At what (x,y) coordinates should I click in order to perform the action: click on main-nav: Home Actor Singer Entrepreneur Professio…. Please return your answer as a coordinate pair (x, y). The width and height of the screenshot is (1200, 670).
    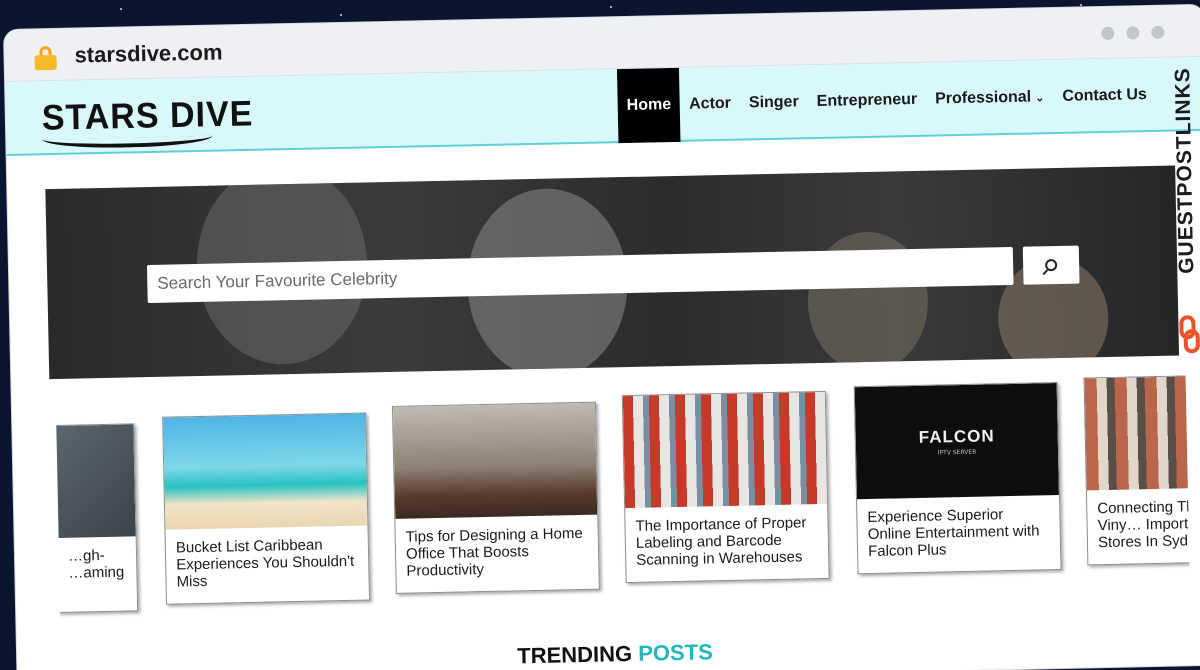
    Looking at the image, I should click on (886, 101).